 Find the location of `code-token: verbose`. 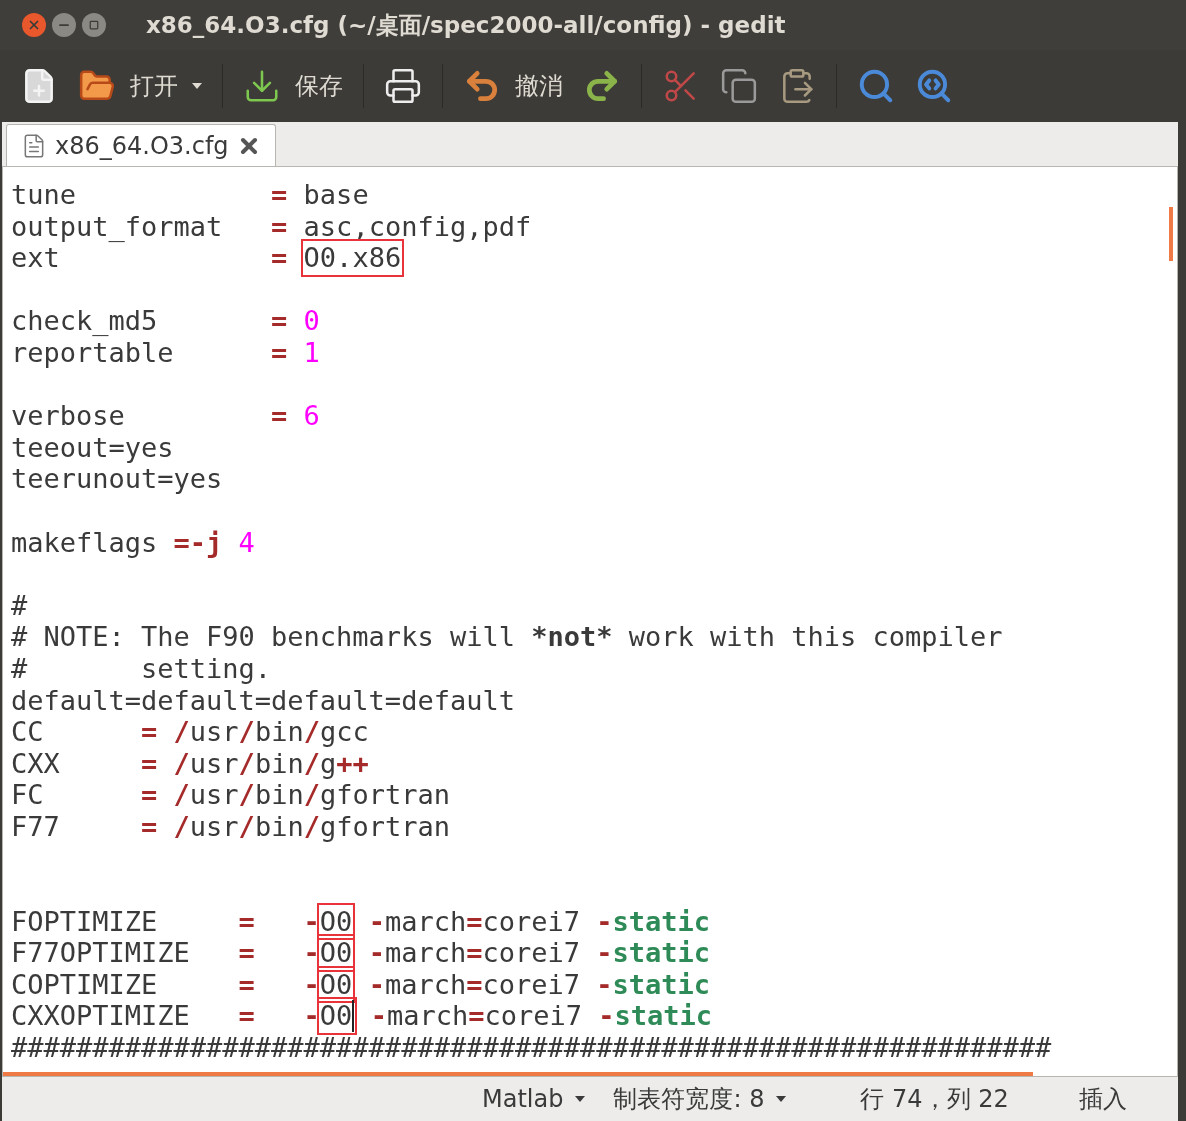

code-token: verbose is located at coordinates (68, 416).